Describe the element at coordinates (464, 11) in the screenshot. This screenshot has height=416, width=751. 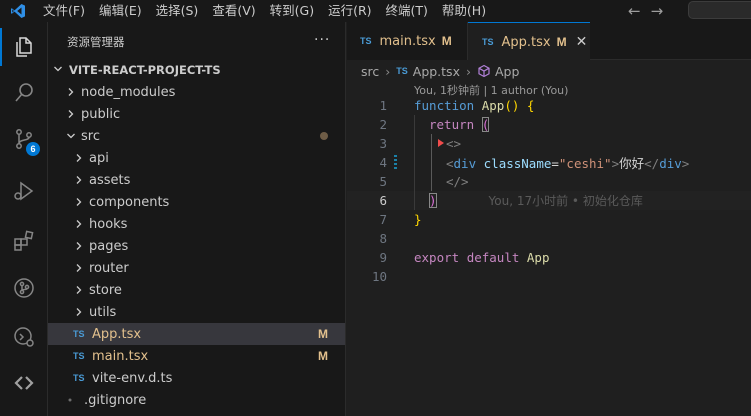
I see `menu-item: 帮助(H)` at that location.